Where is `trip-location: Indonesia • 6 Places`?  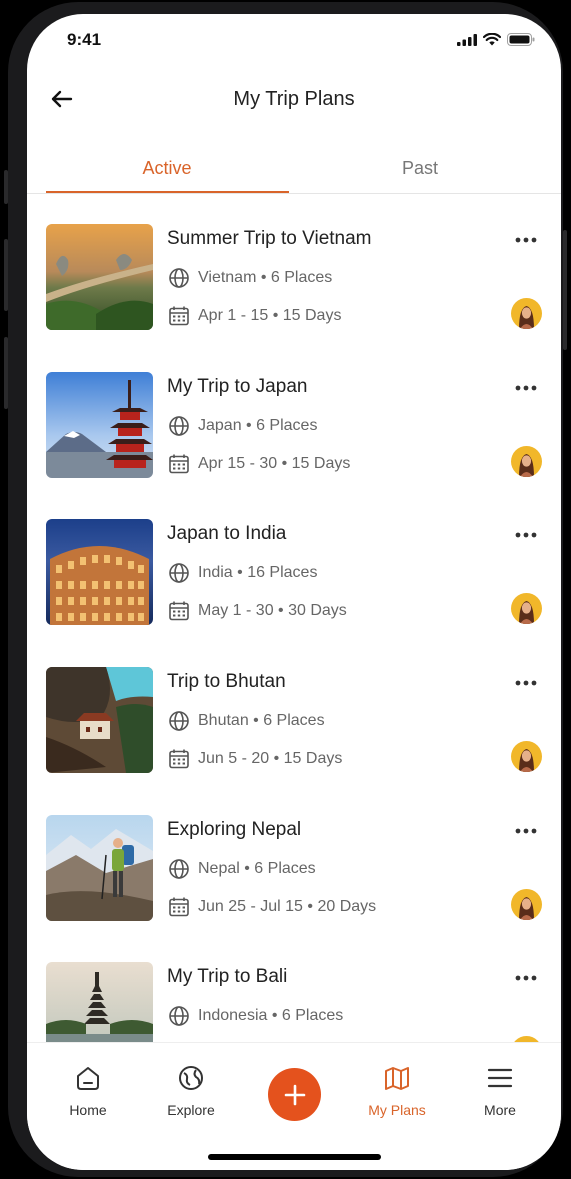
trip-location: Indonesia • 6 Places is located at coordinates (271, 1015).